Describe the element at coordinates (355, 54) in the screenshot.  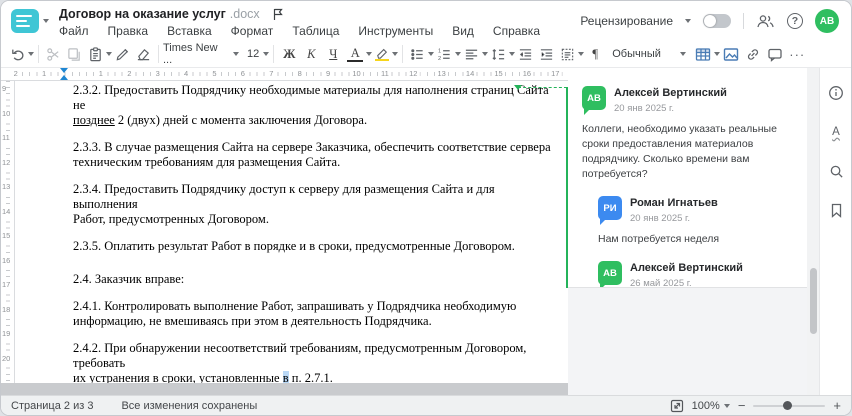
I see `font-color-button: А` at that location.